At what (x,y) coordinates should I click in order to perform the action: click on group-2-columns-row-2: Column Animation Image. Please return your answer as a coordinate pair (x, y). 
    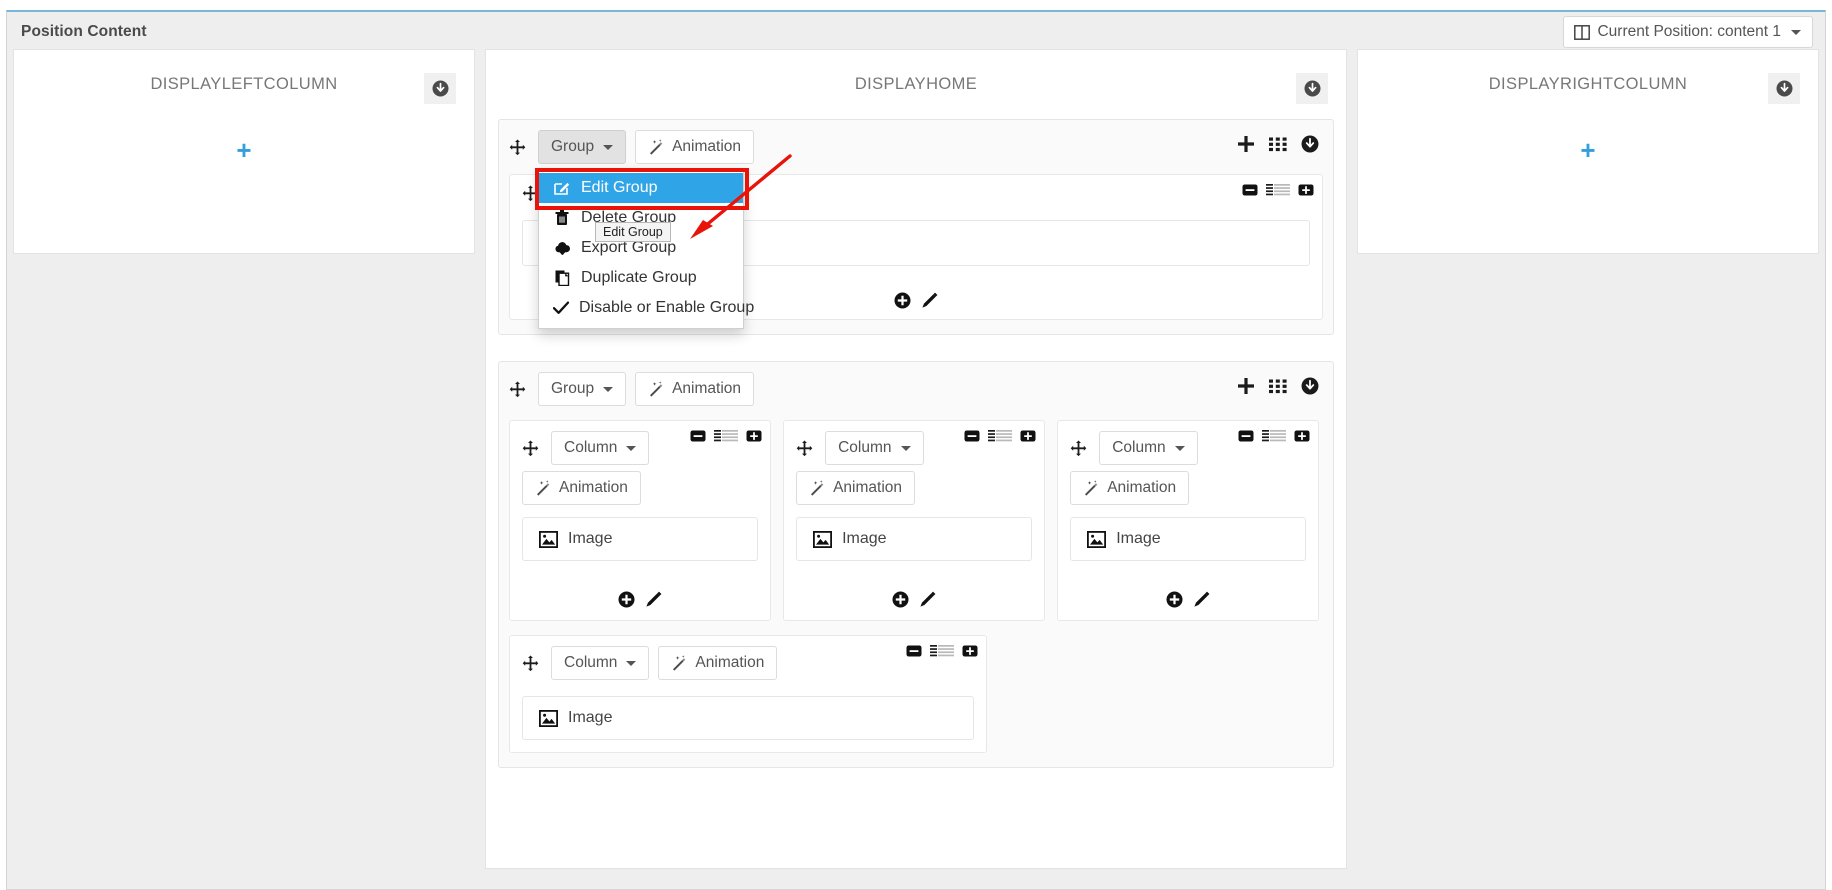
    Looking at the image, I should click on (916, 694).